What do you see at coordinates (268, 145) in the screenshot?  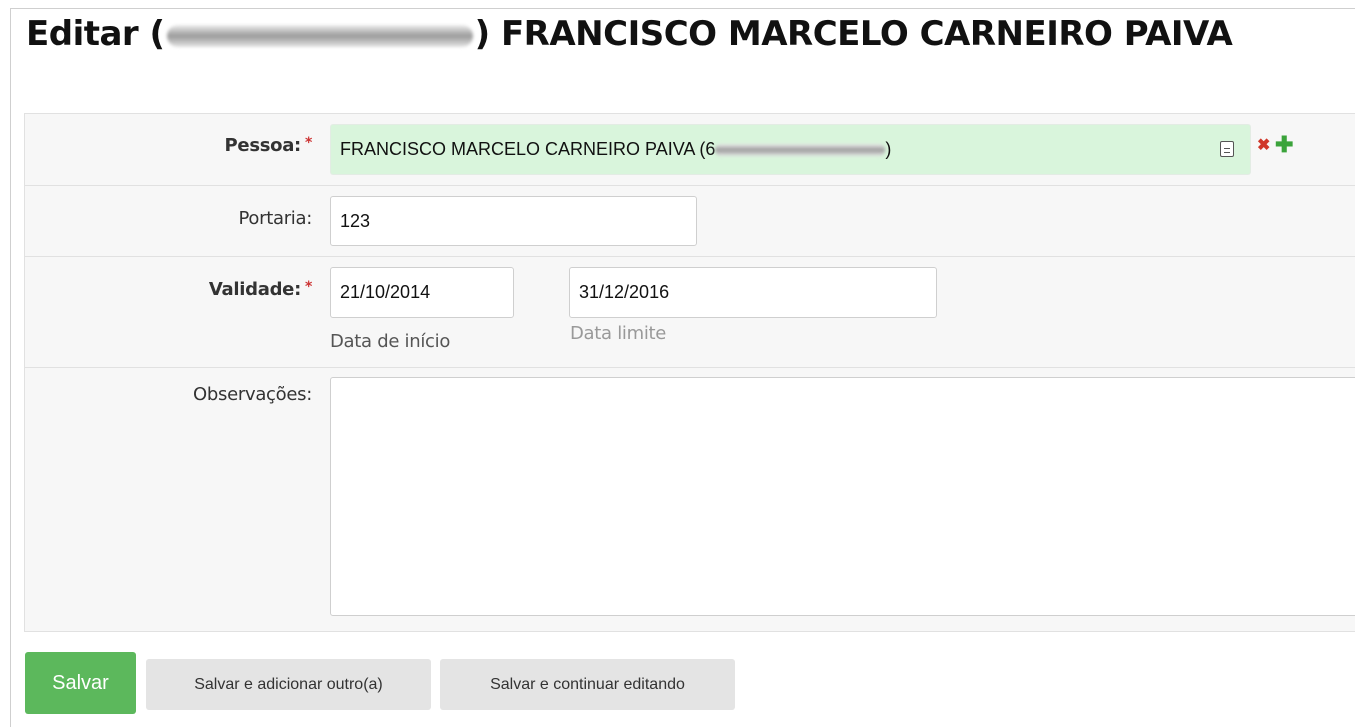 I see `pessoa-label: Pessoa: *` at bounding box center [268, 145].